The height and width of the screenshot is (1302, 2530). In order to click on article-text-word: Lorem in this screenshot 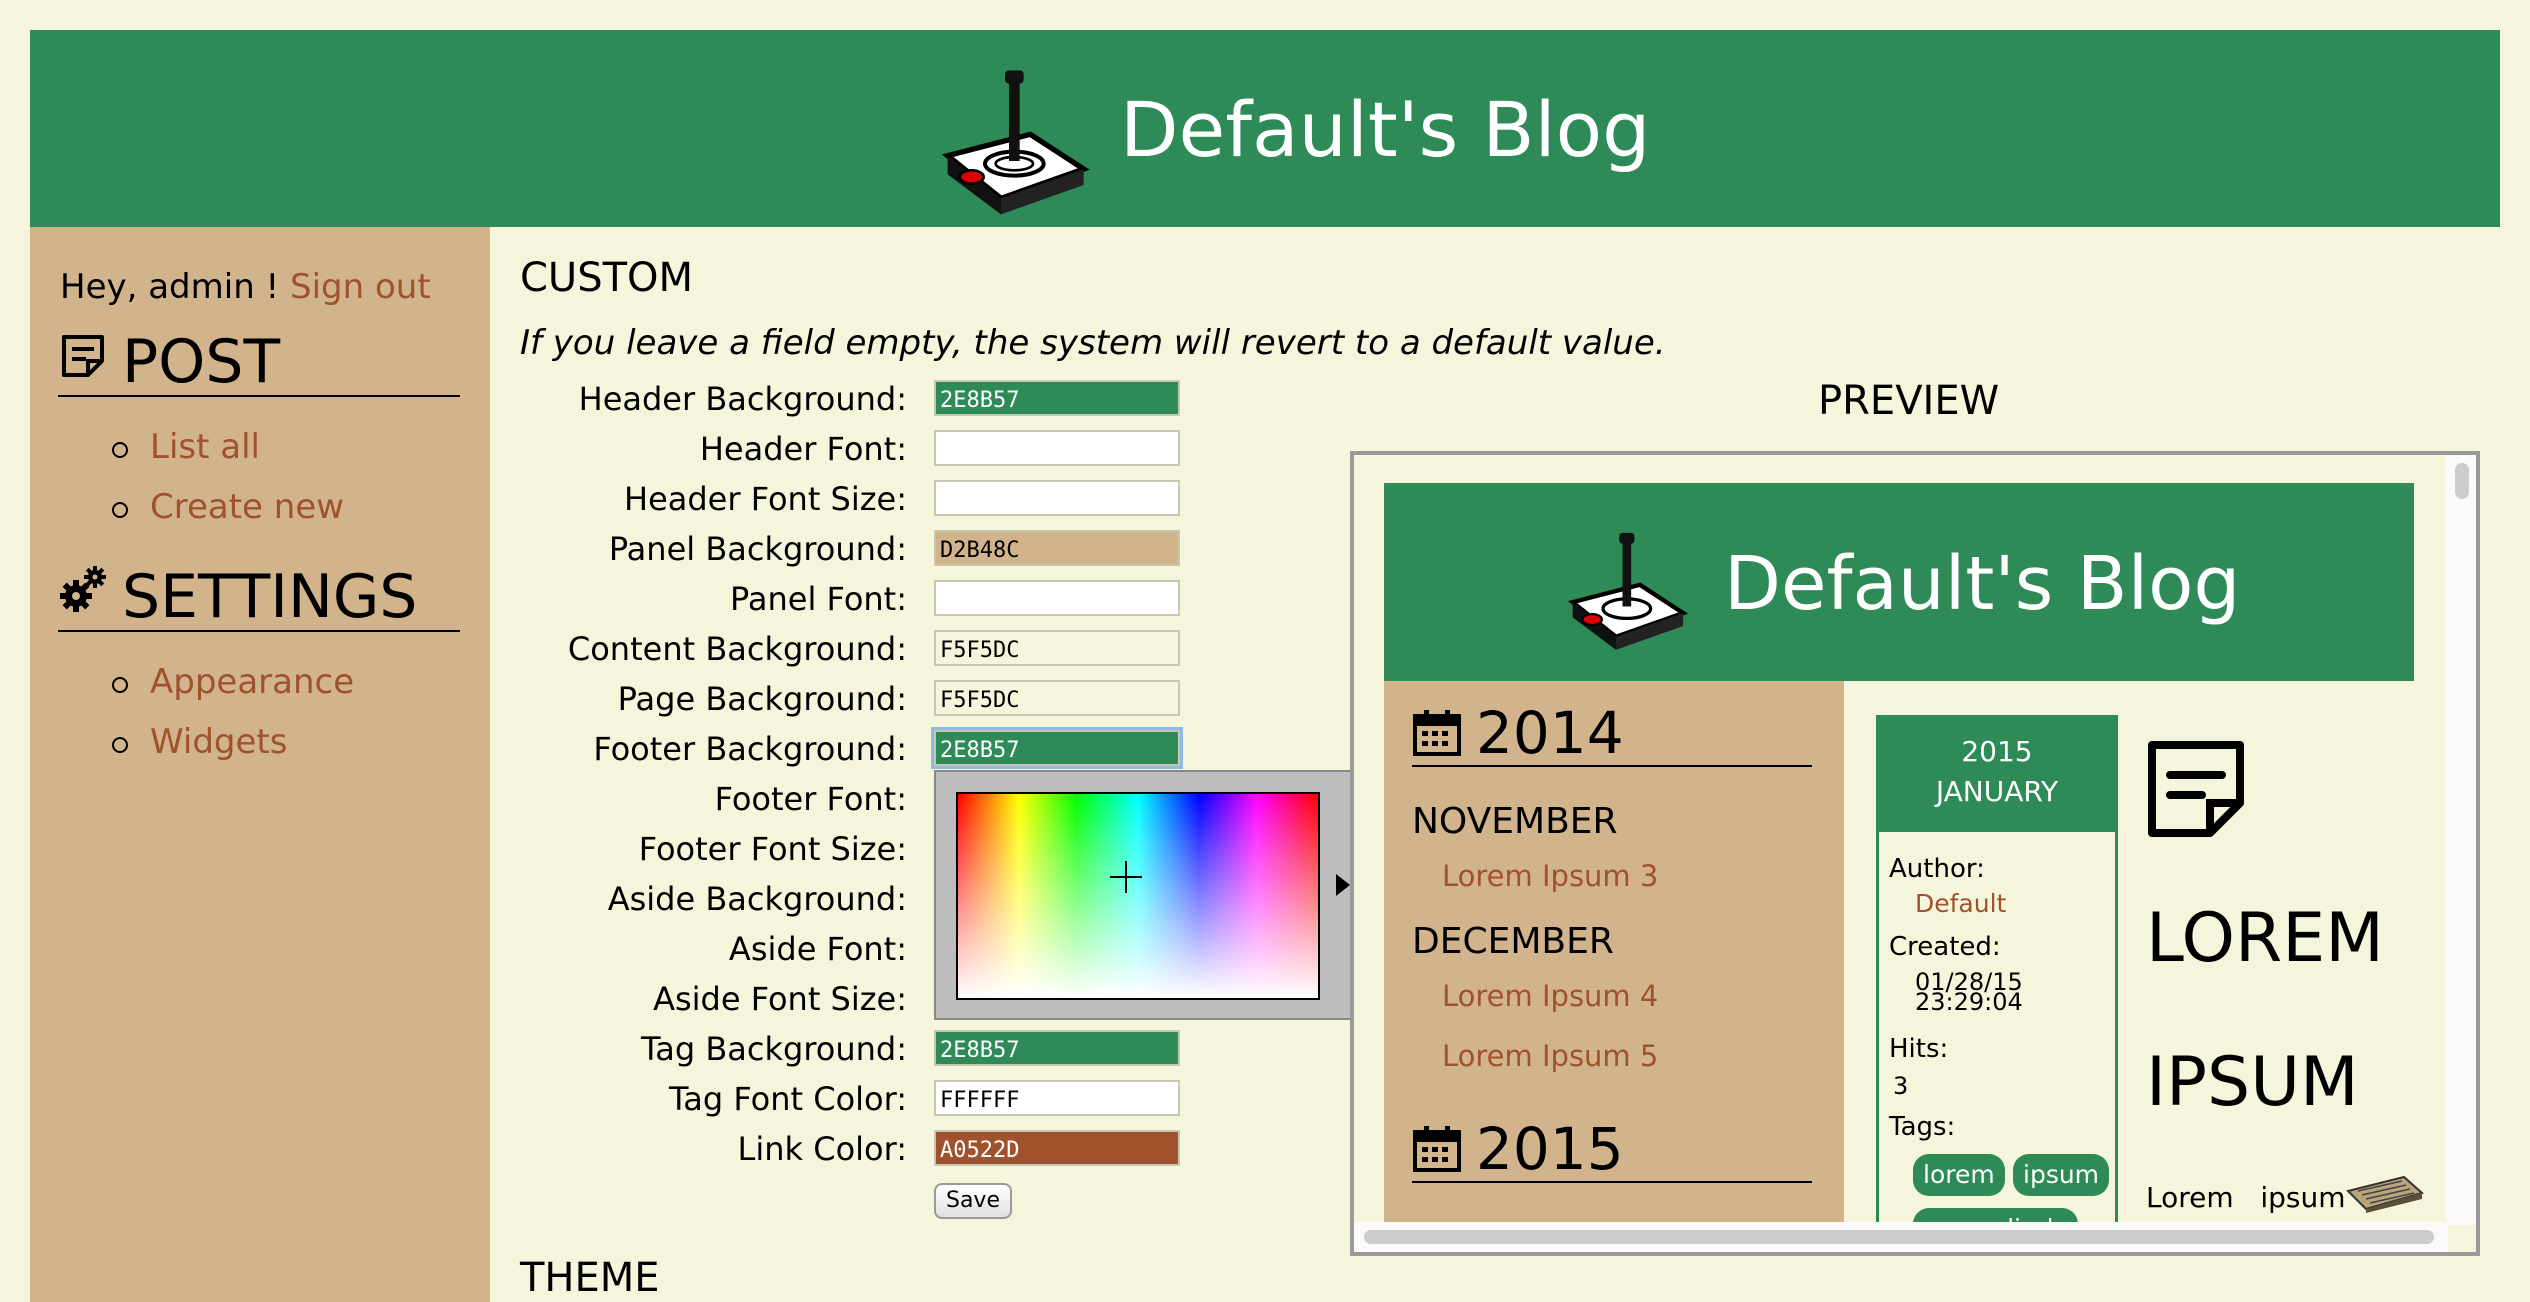, I will do `click(2190, 1197)`.